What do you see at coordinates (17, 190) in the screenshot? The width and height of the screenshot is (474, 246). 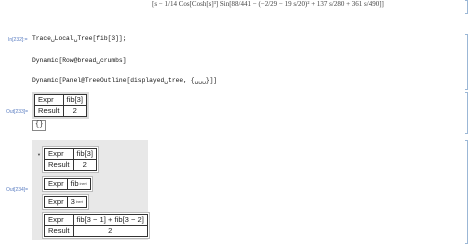 I see `output-label: Out[234]=` at bounding box center [17, 190].